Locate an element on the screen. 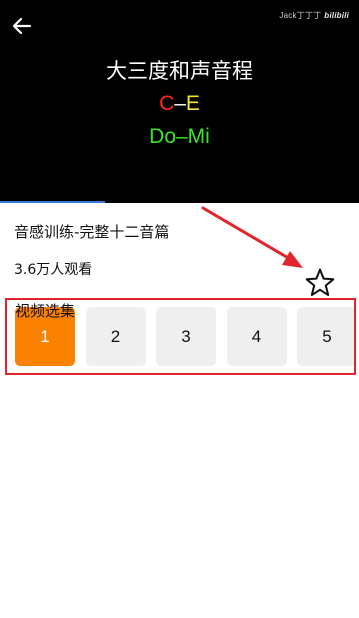 This screenshot has height=618, width=359. note-dash: – is located at coordinates (180, 103).